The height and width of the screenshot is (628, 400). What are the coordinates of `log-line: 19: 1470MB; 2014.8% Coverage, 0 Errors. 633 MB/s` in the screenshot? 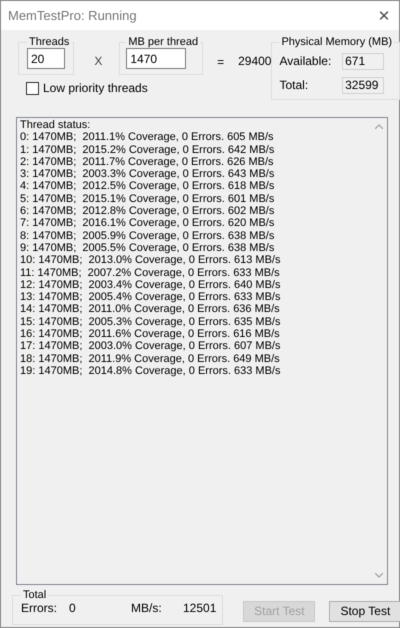 It's located at (151, 371).